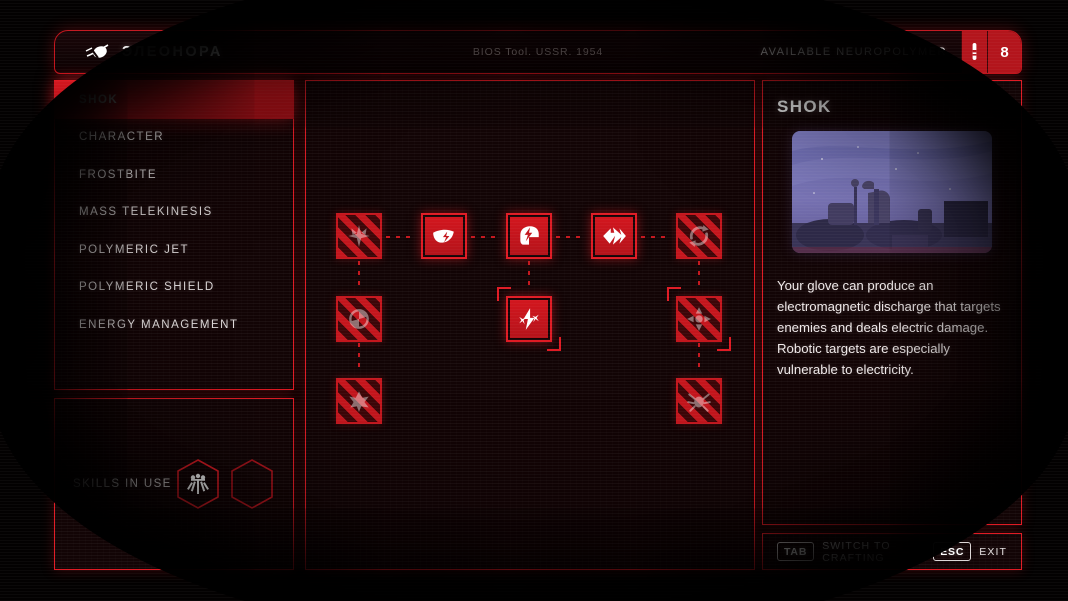 This screenshot has width=1068, height=601. I want to click on skill-node-spider-arc, so click(699, 401).